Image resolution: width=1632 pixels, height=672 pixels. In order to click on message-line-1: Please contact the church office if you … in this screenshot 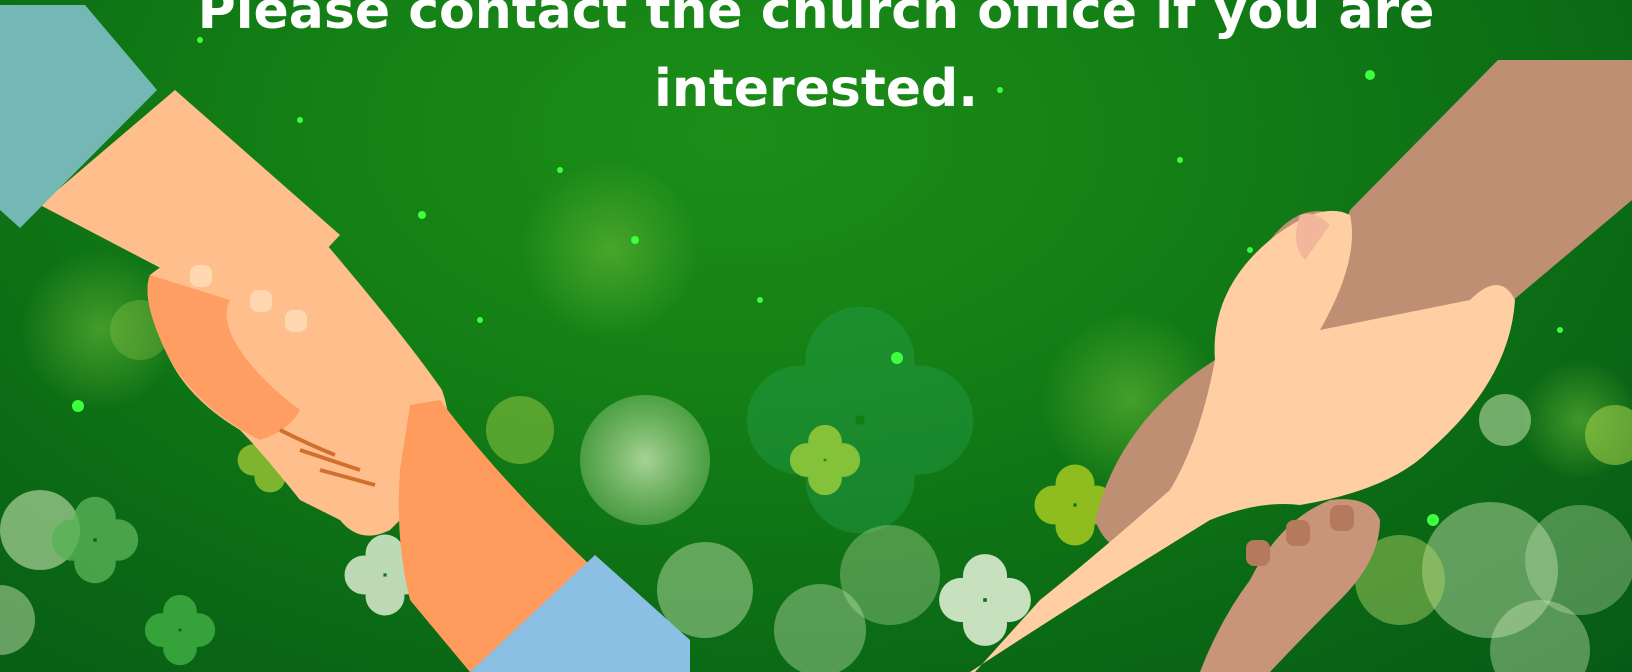, I will do `click(816, 20)`.